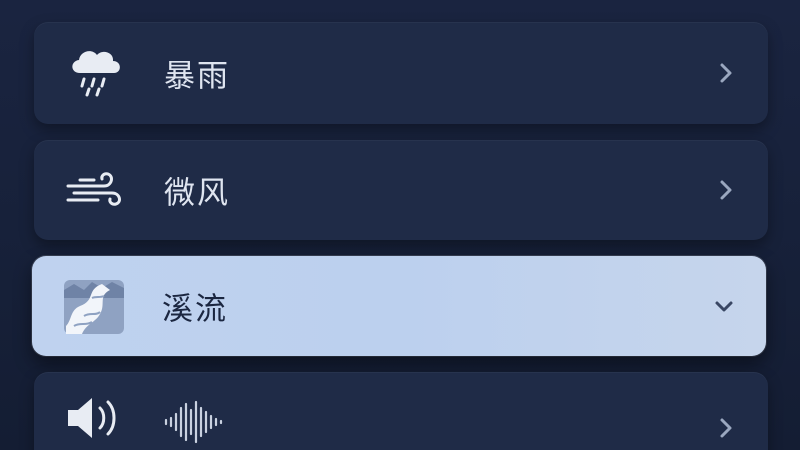 Image resolution: width=800 pixels, height=450 pixels. What do you see at coordinates (92, 418) in the screenshot?
I see `speaker-icon` at bounding box center [92, 418].